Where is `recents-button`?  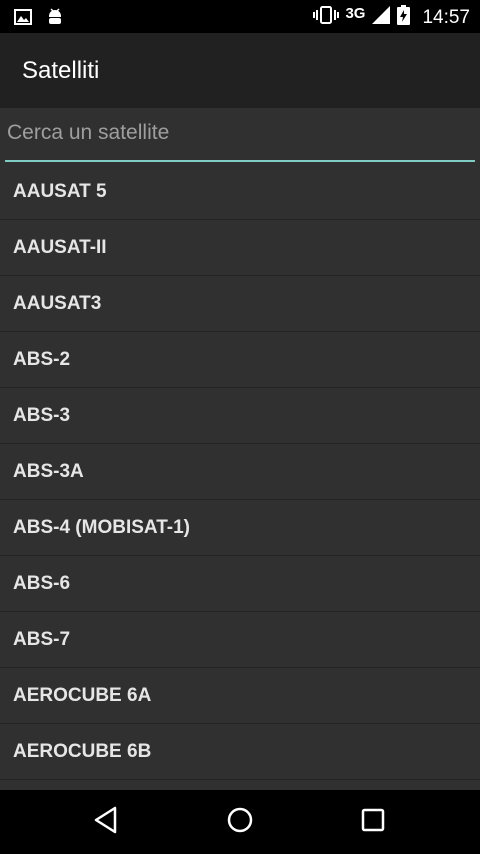 recents-button is located at coordinates (373, 822).